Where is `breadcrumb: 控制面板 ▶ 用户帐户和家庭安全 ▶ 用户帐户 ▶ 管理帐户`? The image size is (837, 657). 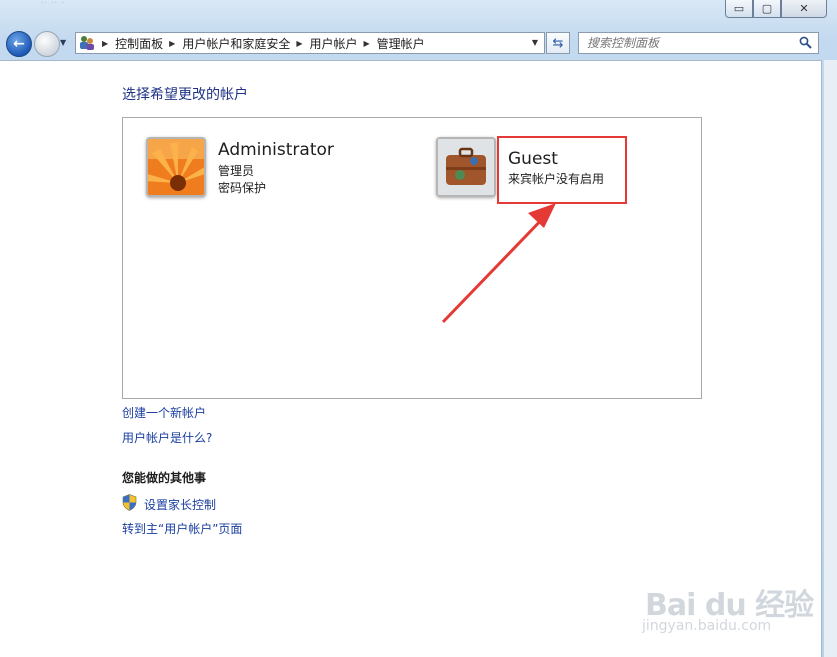 breadcrumb: 控制面板 ▶ 用户帐户和家庭安全 ▶ 用户帐户 ▶ 管理帐户 is located at coordinates (270, 43).